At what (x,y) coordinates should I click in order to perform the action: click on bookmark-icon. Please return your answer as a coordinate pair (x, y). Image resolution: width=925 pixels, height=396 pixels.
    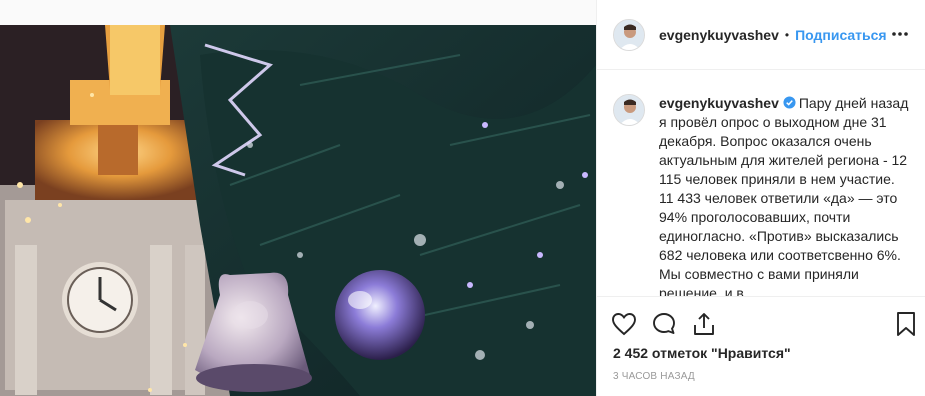
    Looking at the image, I should click on (906, 324).